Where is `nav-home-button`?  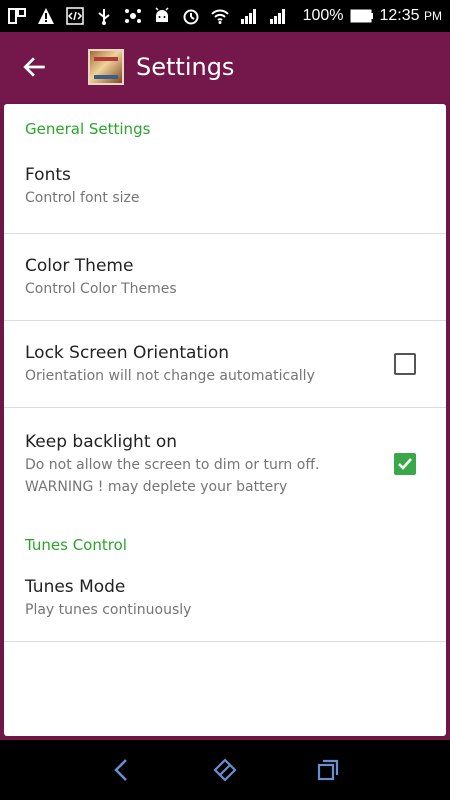
nav-home-button is located at coordinates (225, 770).